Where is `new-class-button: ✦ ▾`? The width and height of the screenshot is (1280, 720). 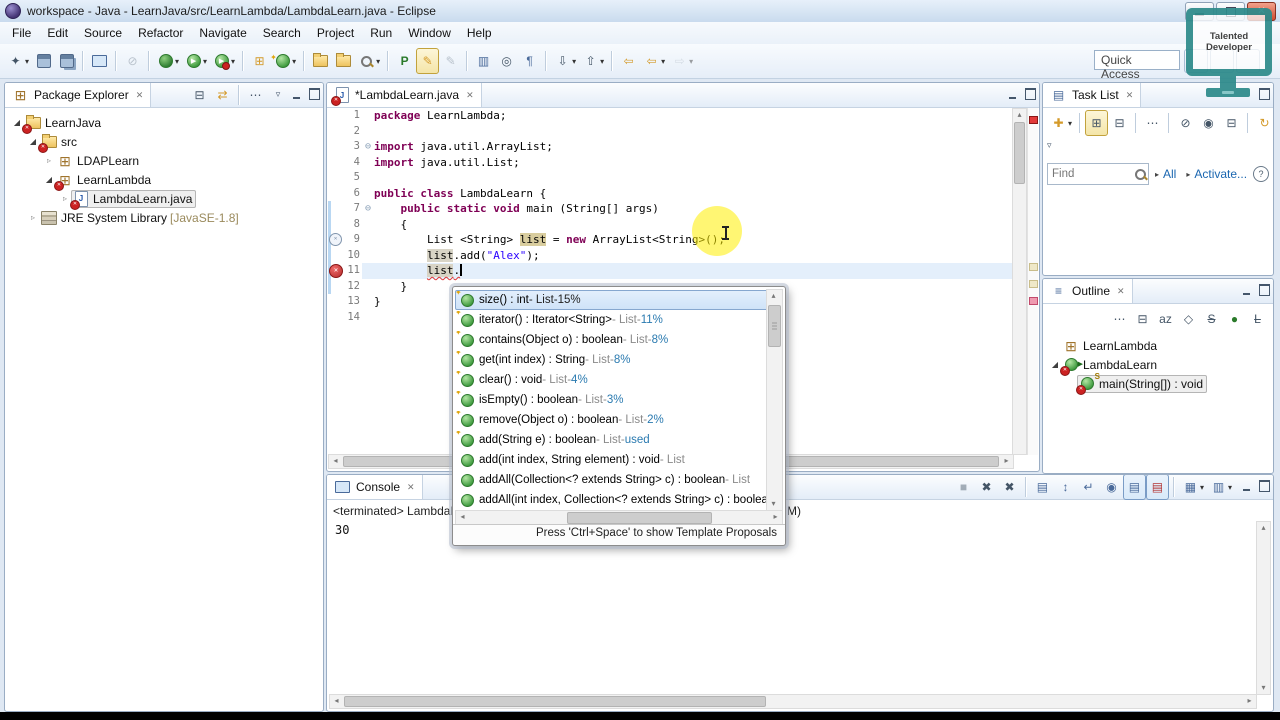
new-class-button: ✦ ▾ is located at coordinates (284, 61).